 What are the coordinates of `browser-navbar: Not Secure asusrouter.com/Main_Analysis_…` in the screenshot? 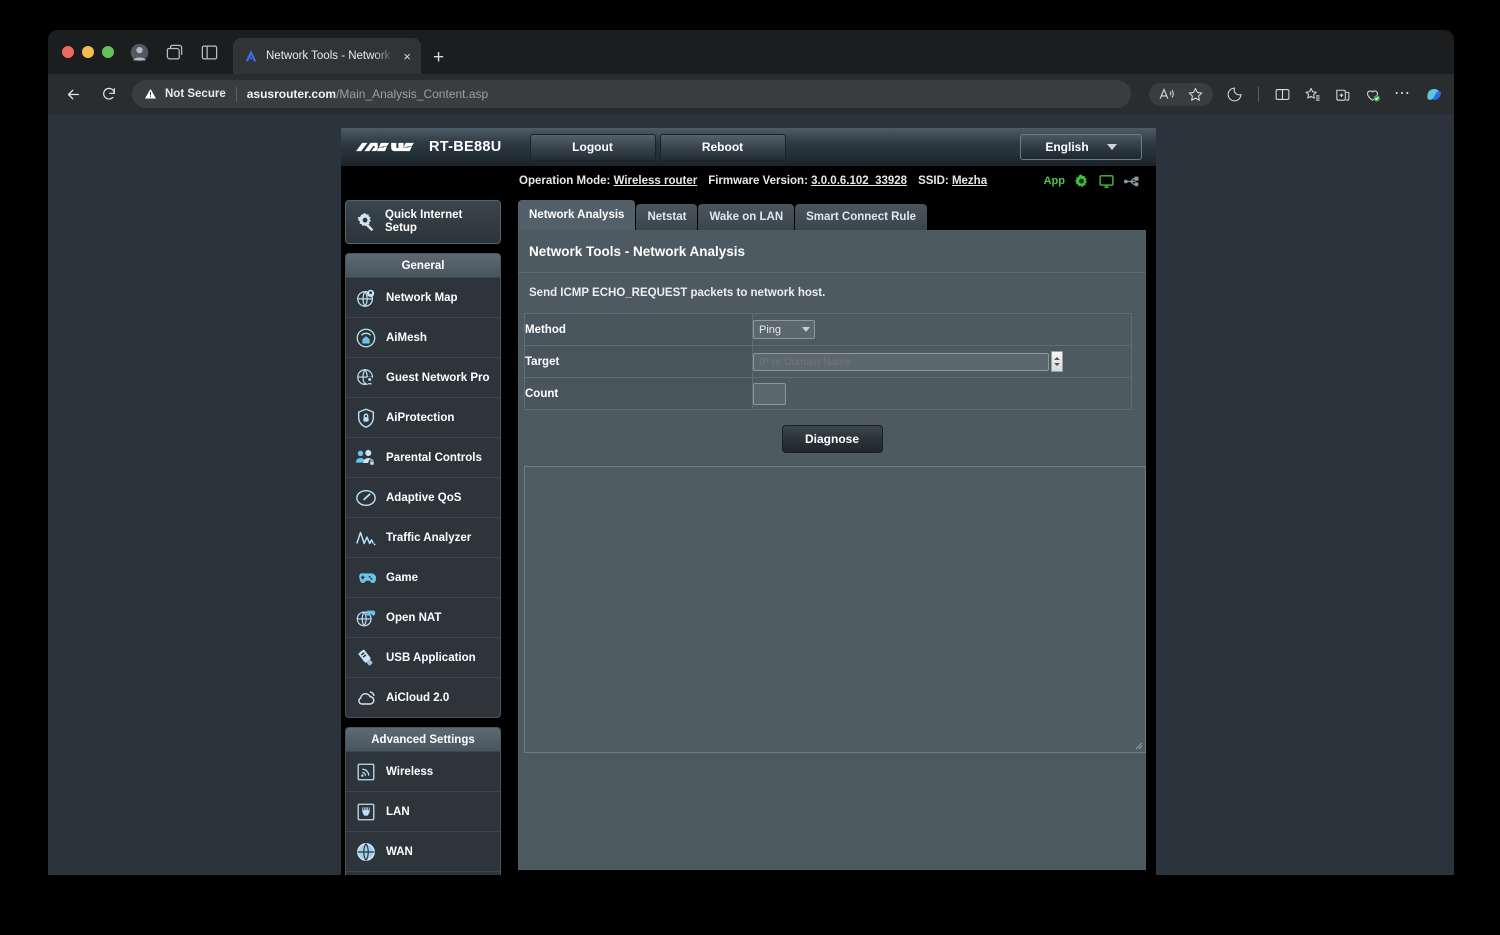 It's located at (751, 94).